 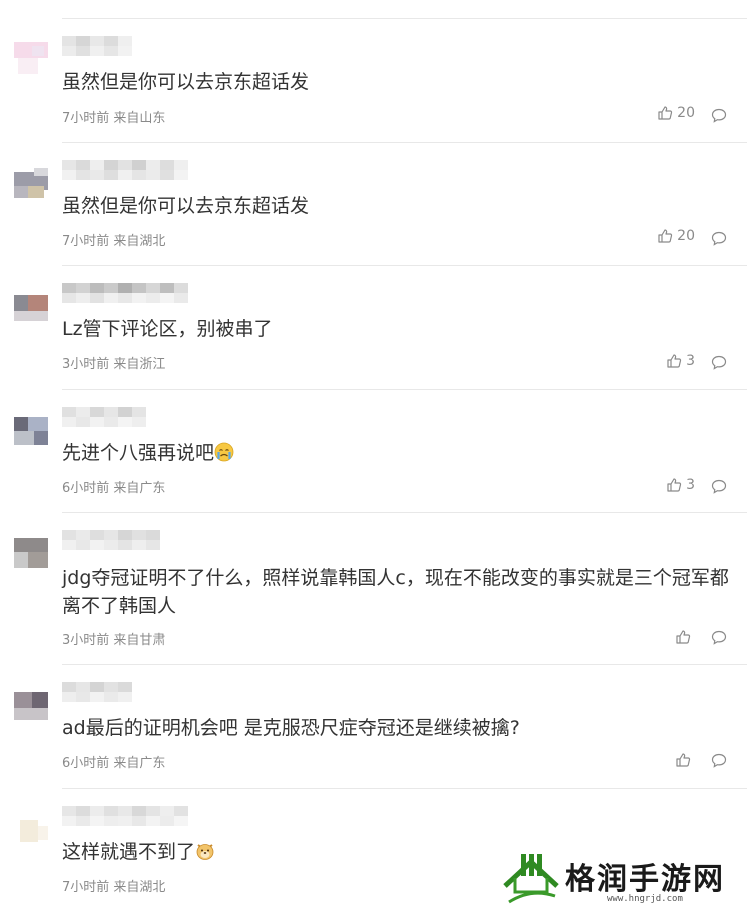 I want to click on comment-location: 来自浙江, so click(x=139, y=364).